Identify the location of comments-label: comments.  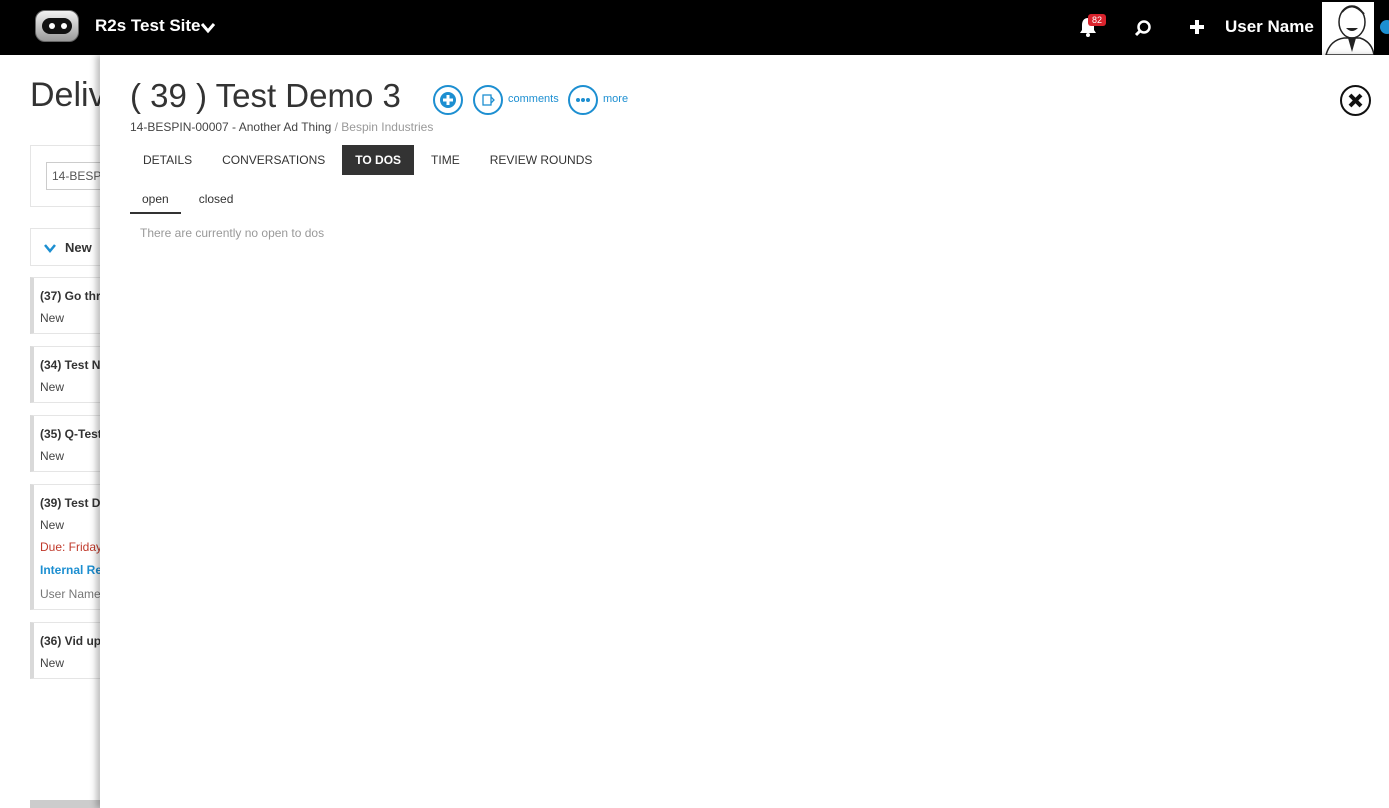
(533, 99).